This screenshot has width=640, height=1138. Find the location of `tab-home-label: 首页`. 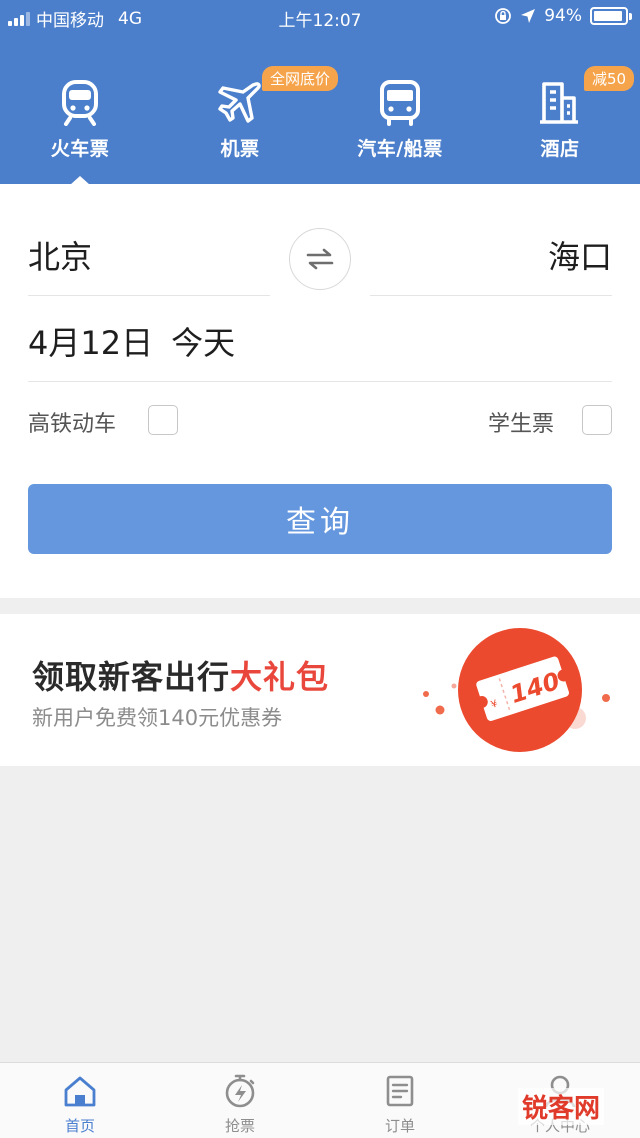

tab-home-label: 首页 is located at coordinates (79, 1126).